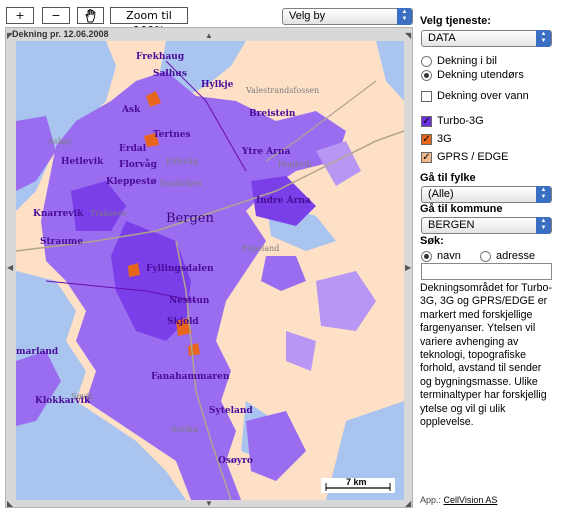 The width and height of the screenshot is (564, 520). Describe the element at coordinates (56, 15) in the screenshot. I see `zoom-out-button: −` at that location.